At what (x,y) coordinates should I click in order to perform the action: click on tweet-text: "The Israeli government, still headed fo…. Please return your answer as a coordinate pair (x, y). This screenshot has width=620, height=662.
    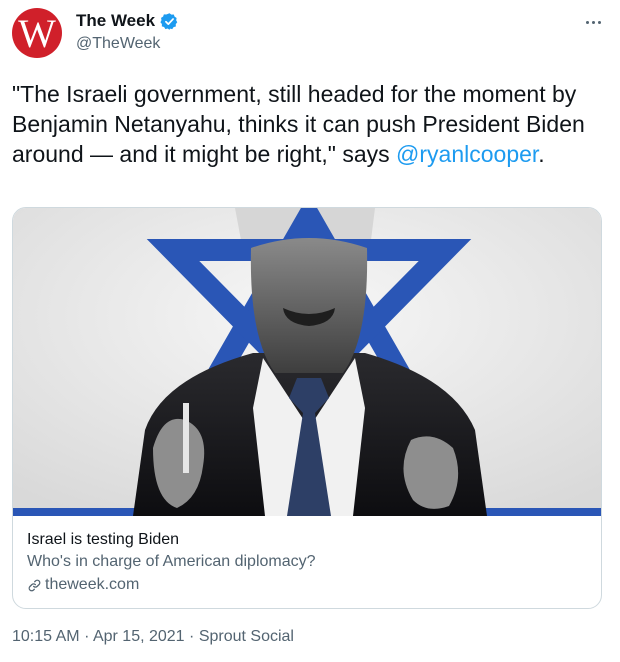
    Looking at the image, I should click on (307, 124).